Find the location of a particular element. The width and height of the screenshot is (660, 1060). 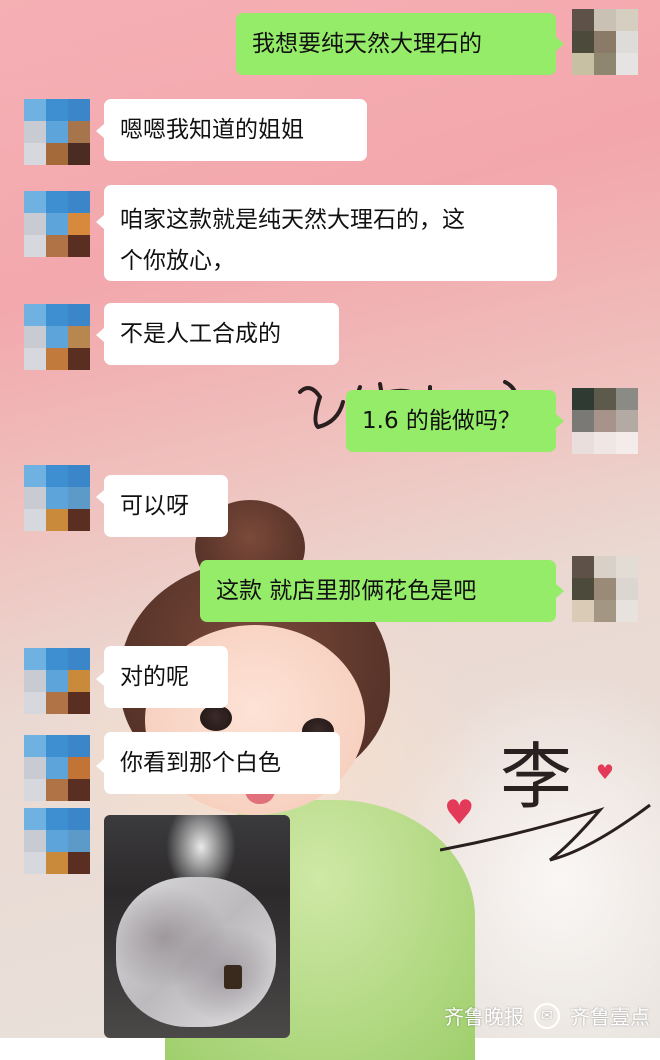

message-bubble-incoming: 咱家这款就是纯天然大理石的，这 个你放心， is located at coordinates (330, 233).